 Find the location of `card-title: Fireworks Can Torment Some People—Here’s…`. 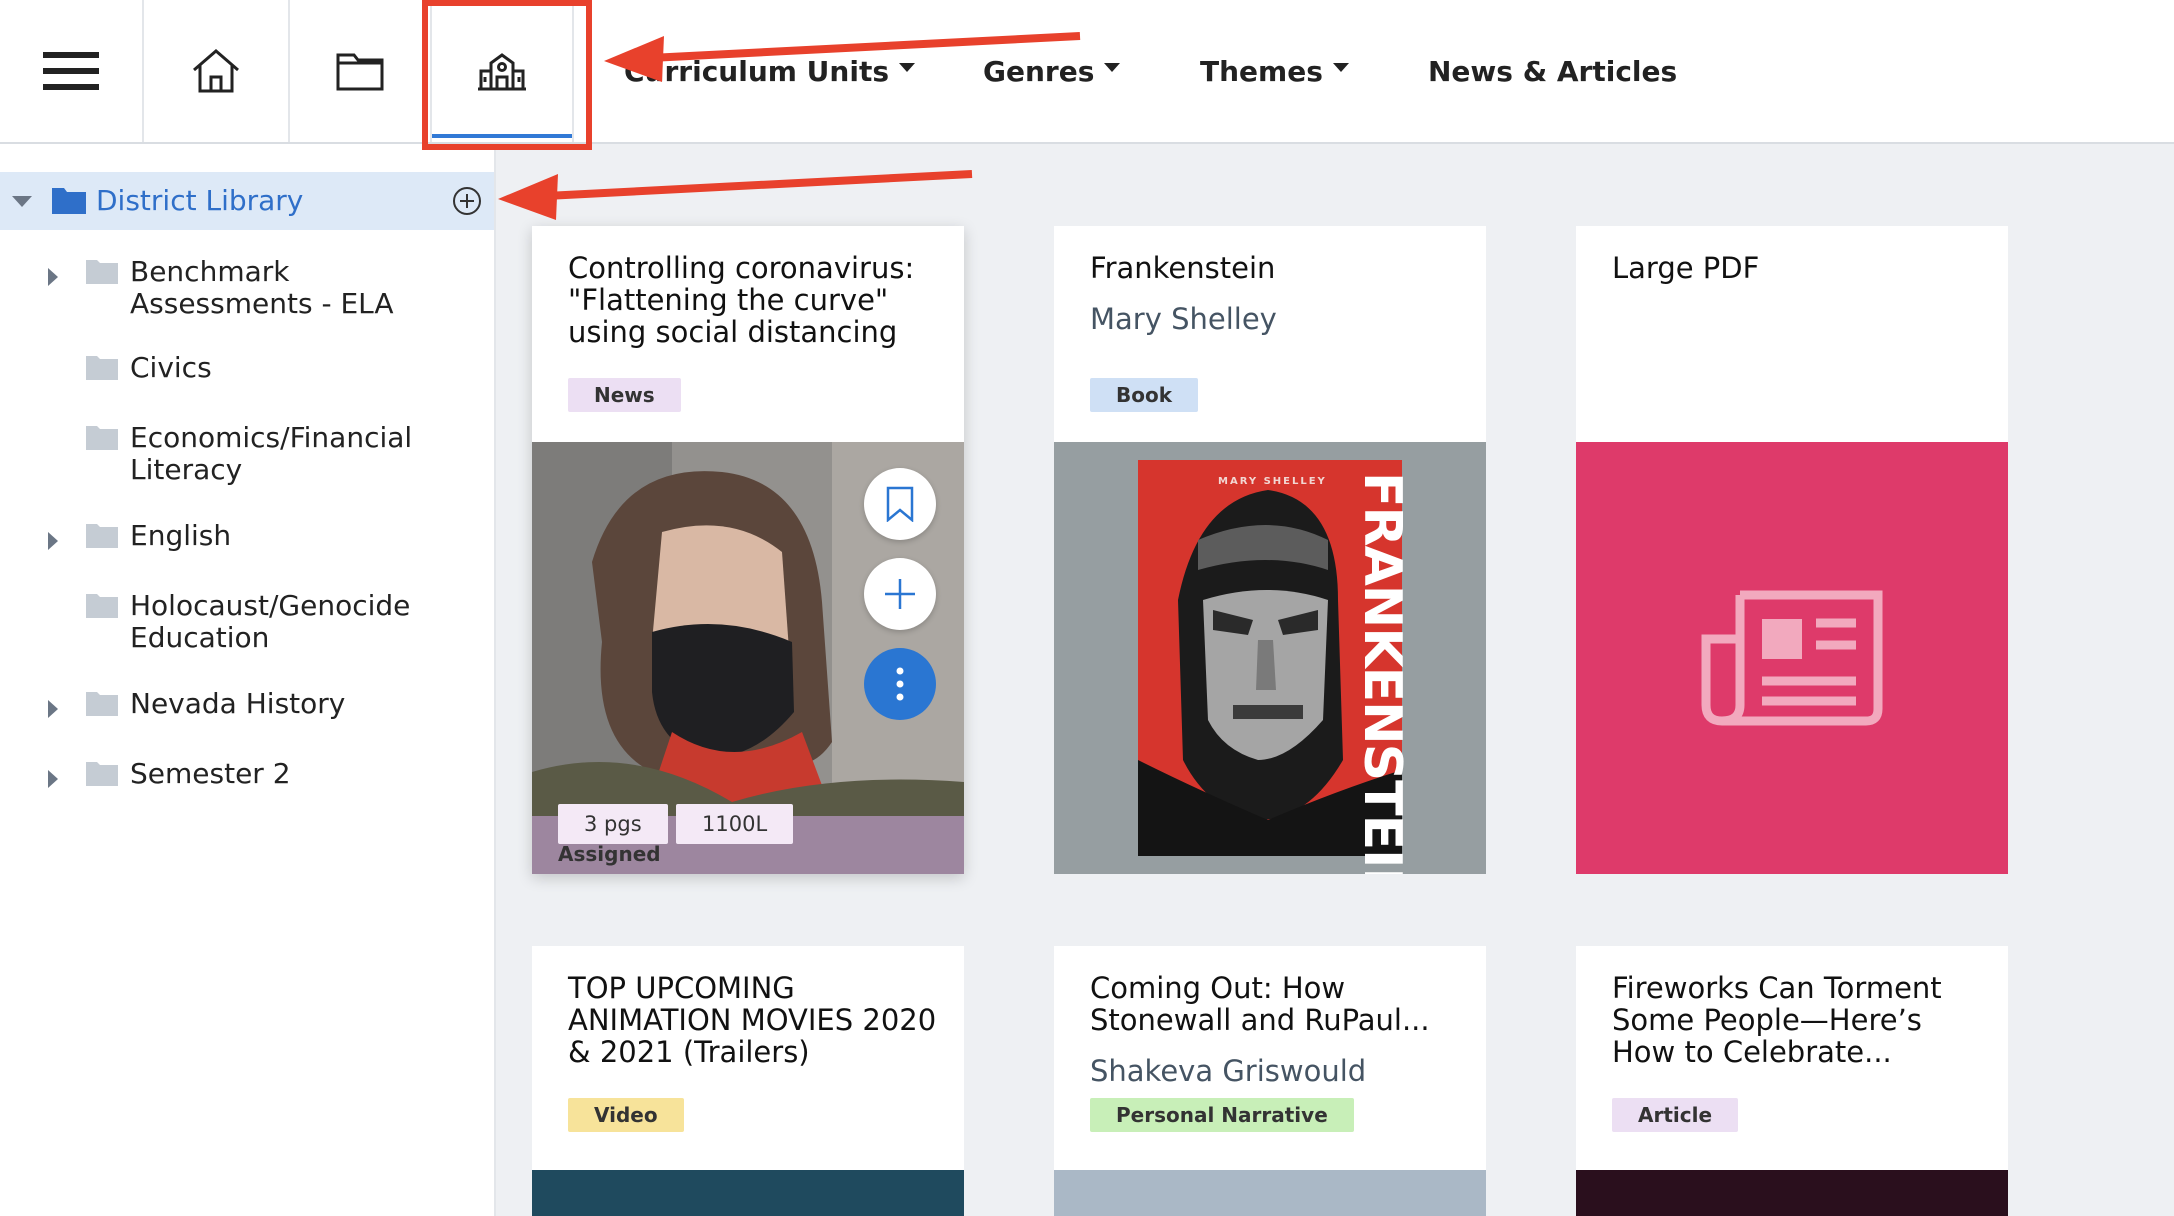

card-title: Fireworks Can Torment Some People—Here’s… is located at coordinates (1777, 1020).